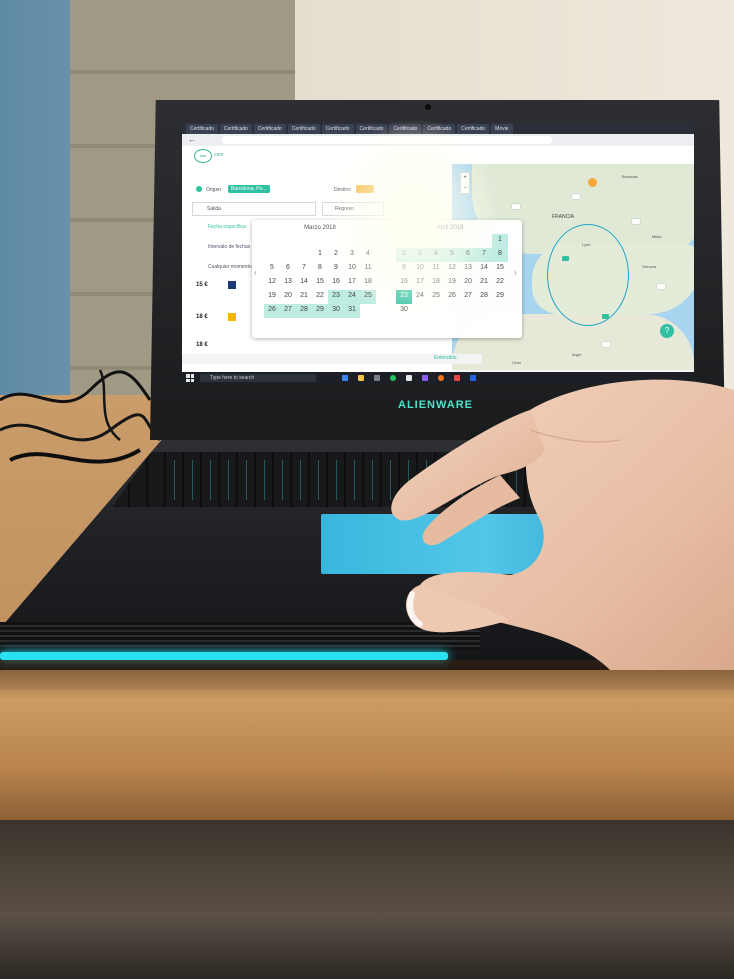  I want to click on url-field, so click(387, 140).